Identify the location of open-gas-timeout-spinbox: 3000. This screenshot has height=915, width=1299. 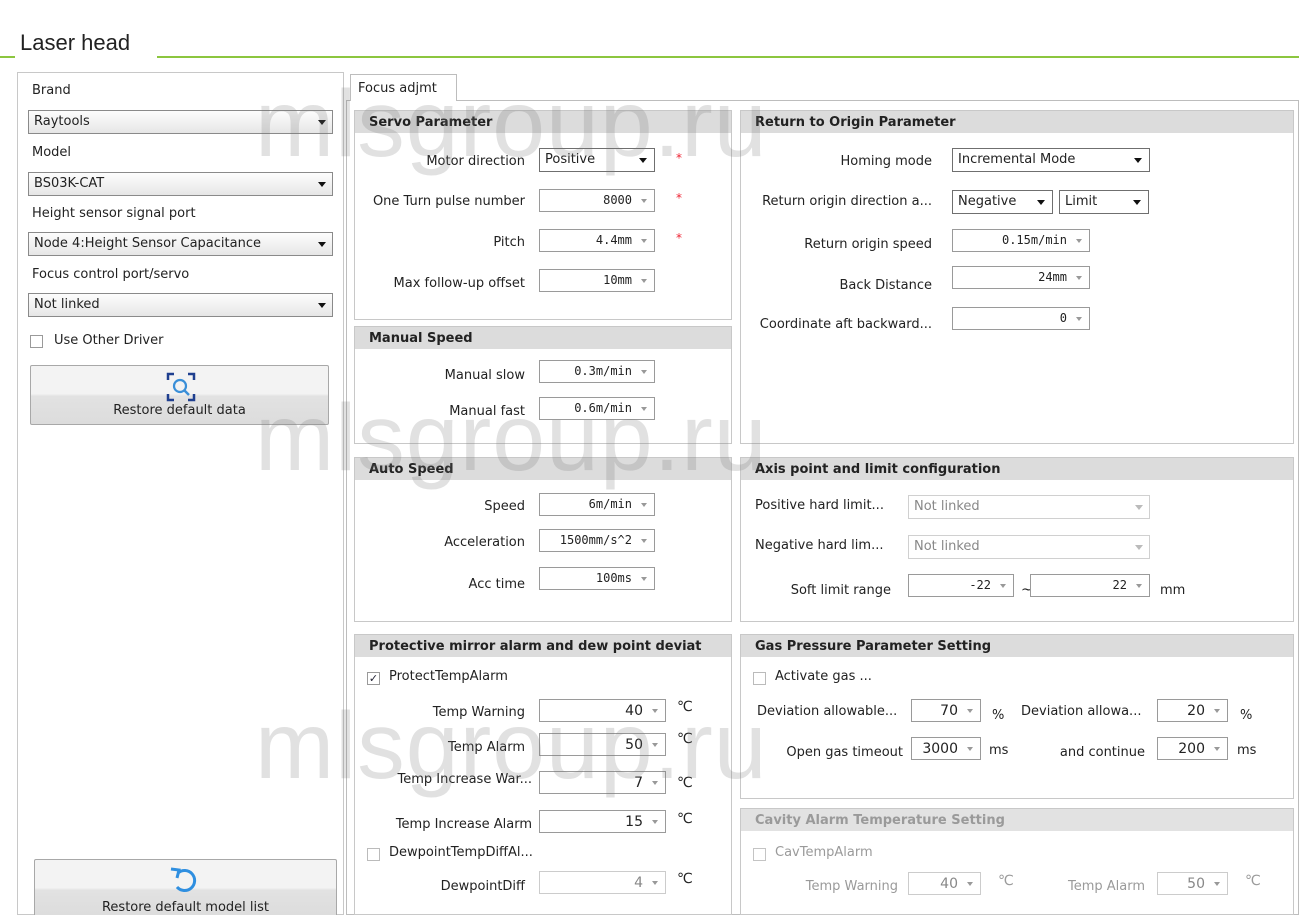
(946, 748).